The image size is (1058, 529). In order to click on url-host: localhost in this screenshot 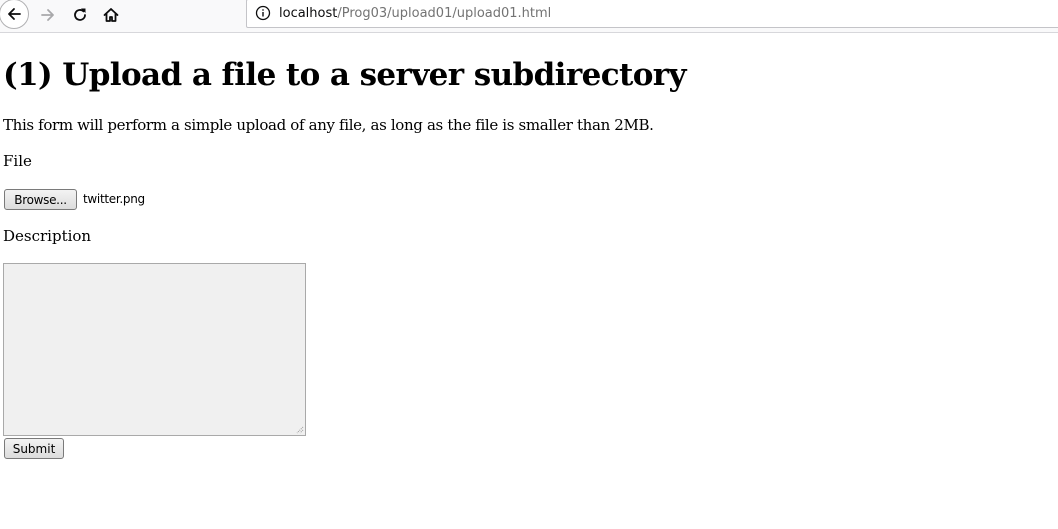, I will do `click(308, 13)`.